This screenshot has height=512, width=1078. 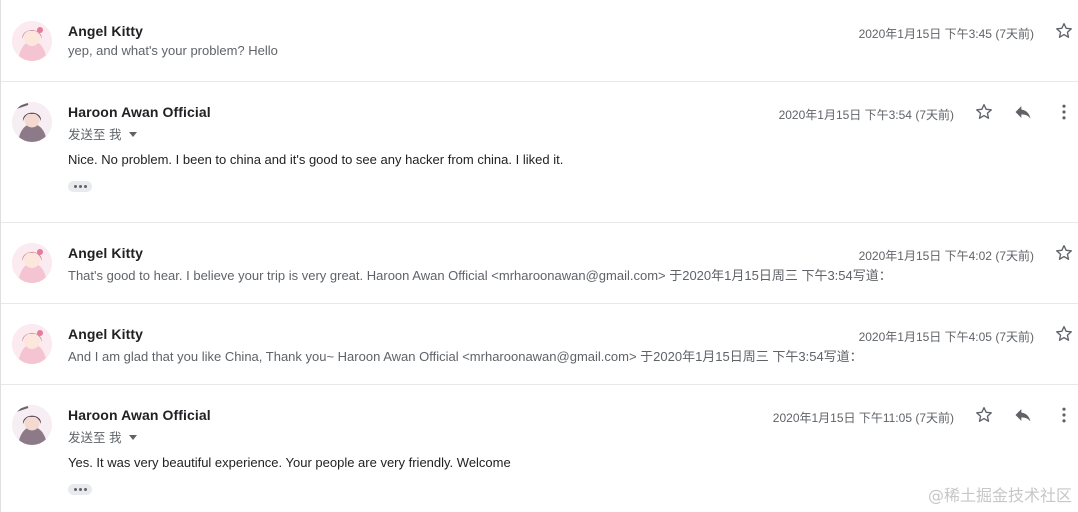 I want to click on message-date: 2020年1月15日 下午4:05 (7天前), so click(x=946, y=337).